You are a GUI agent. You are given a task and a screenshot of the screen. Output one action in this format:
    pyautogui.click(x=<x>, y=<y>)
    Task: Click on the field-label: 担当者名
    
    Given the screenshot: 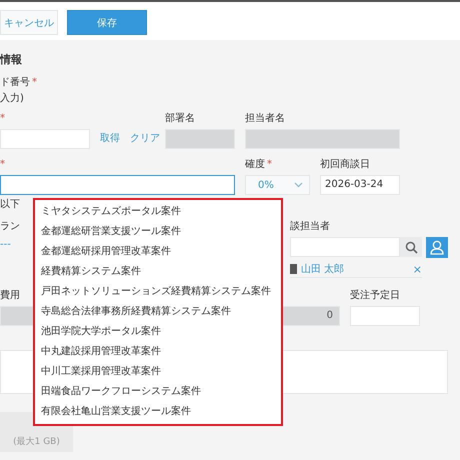 What is the action you would take?
    pyautogui.click(x=265, y=119)
    